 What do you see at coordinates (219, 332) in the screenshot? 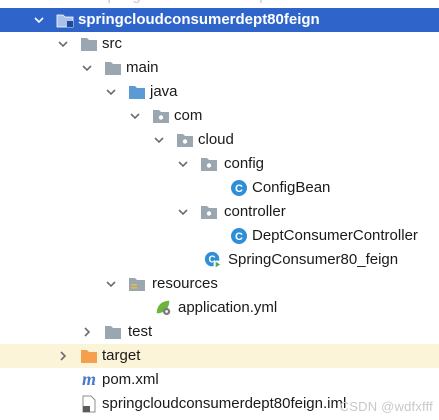
I see `tree-item-test: test` at bounding box center [219, 332].